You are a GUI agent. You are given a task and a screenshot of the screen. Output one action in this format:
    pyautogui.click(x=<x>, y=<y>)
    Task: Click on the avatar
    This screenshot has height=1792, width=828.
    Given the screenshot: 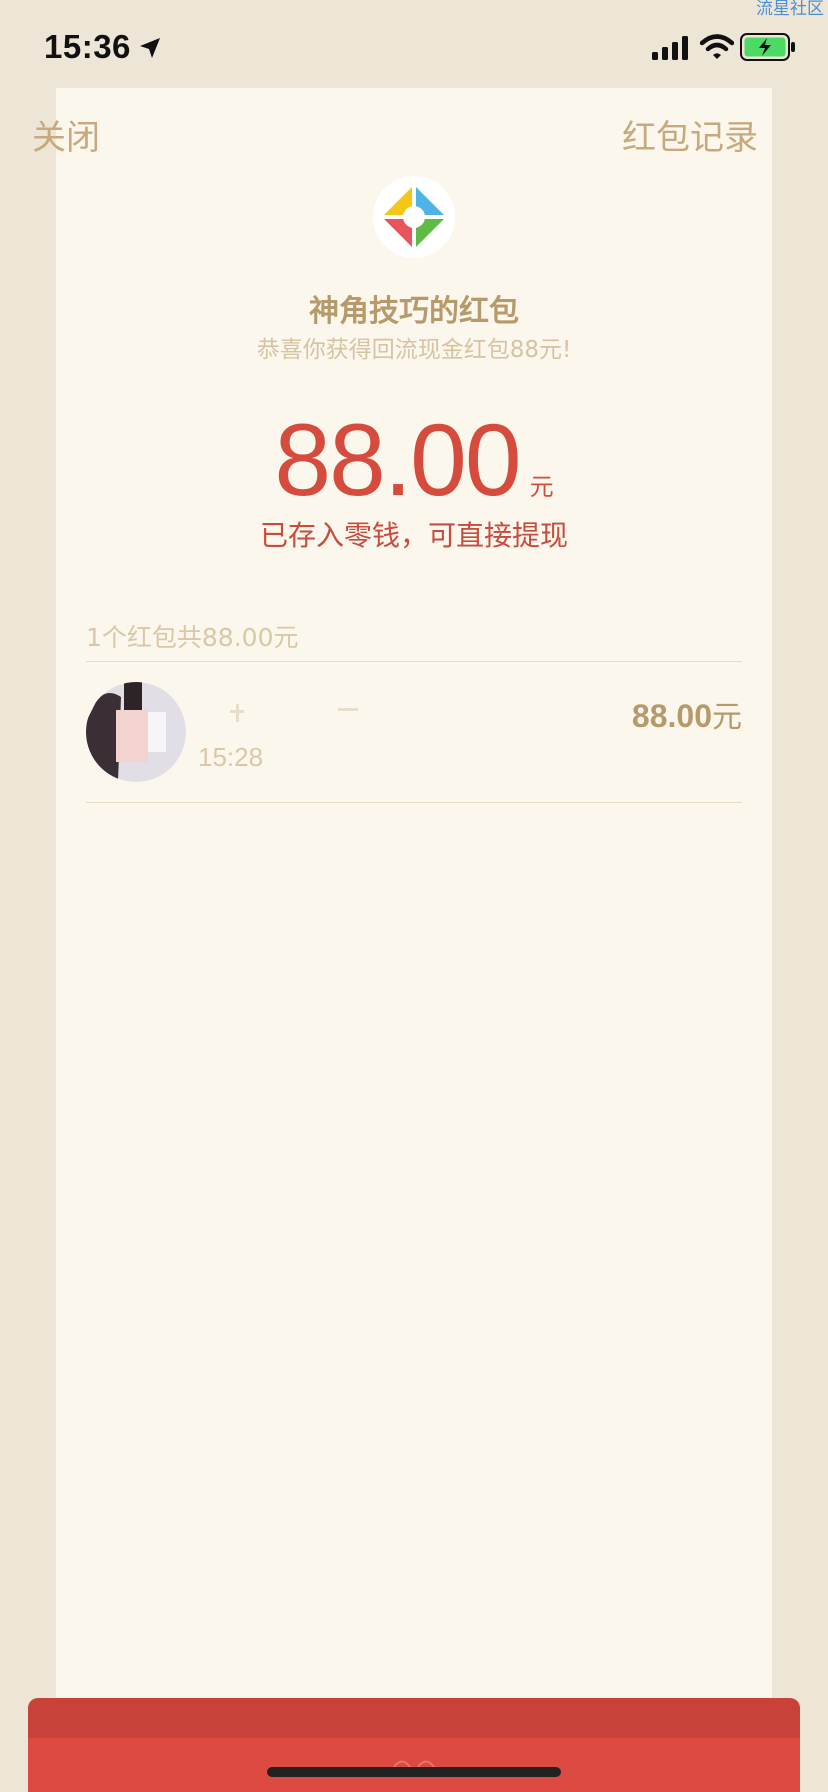 What is the action you would take?
    pyautogui.click(x=136, y=732)
    